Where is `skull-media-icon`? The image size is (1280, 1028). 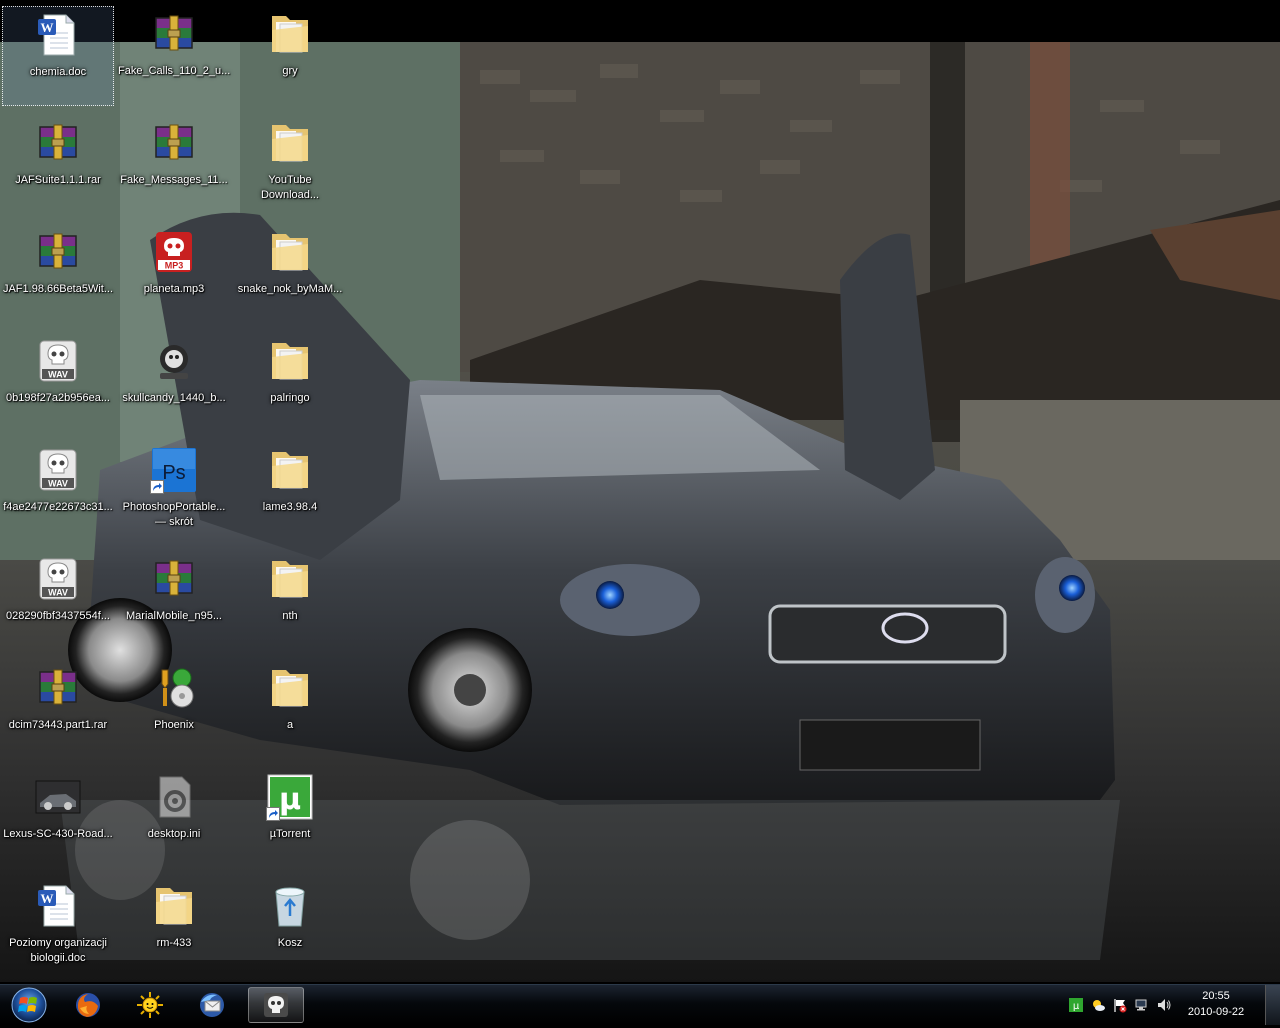 skull-media-icon is located at coordinates (276, 1005).